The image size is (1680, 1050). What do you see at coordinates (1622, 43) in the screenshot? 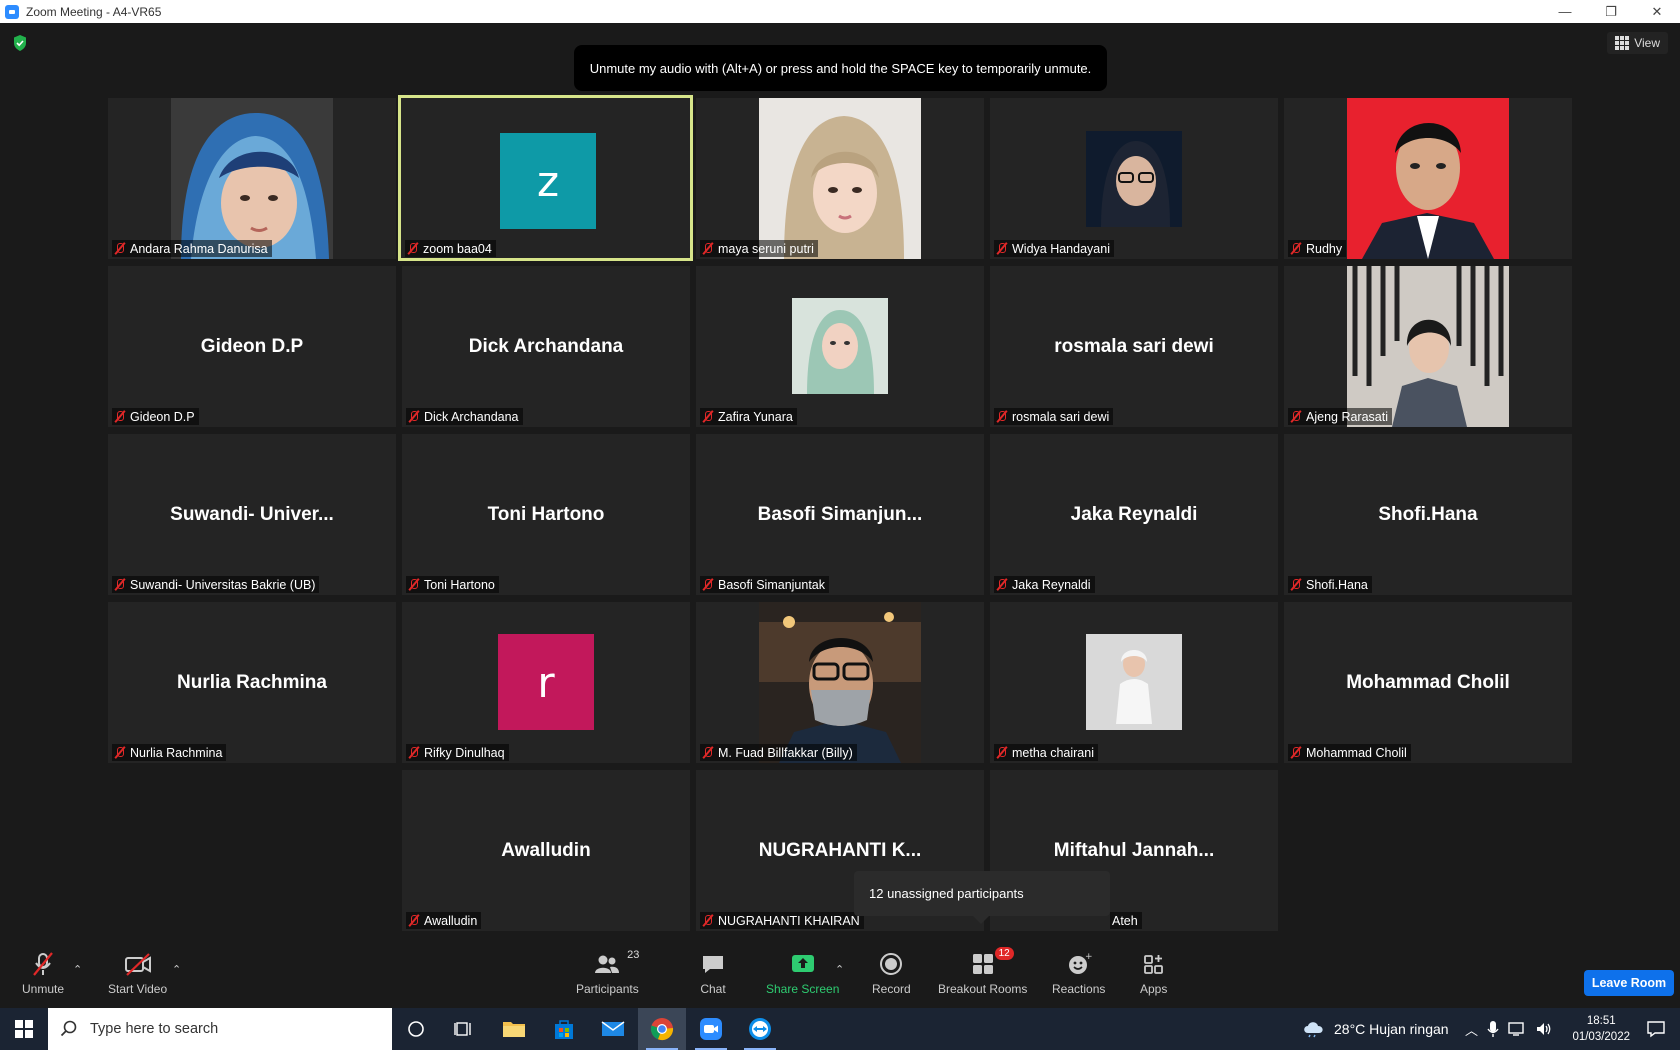
I see `grid-view-icon` at bounding box center [1622, 43].